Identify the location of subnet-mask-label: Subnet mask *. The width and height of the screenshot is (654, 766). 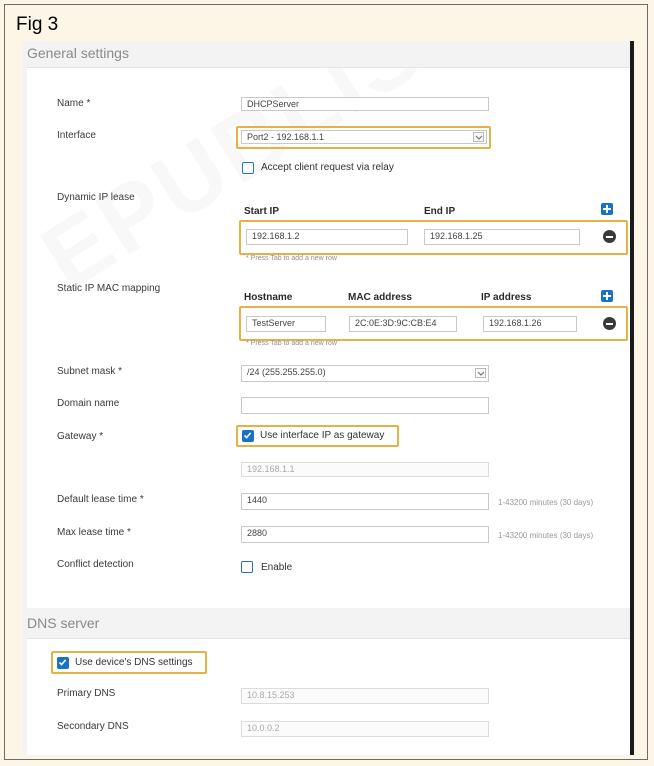
(90, 371).